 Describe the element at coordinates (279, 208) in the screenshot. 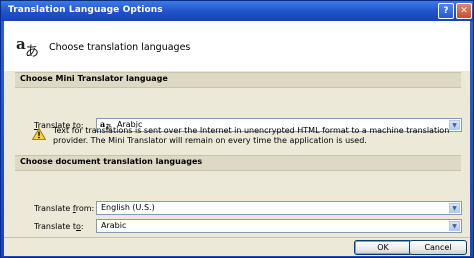

I see `translate-from-dropdown: English (U.S.) ▼` at that location.